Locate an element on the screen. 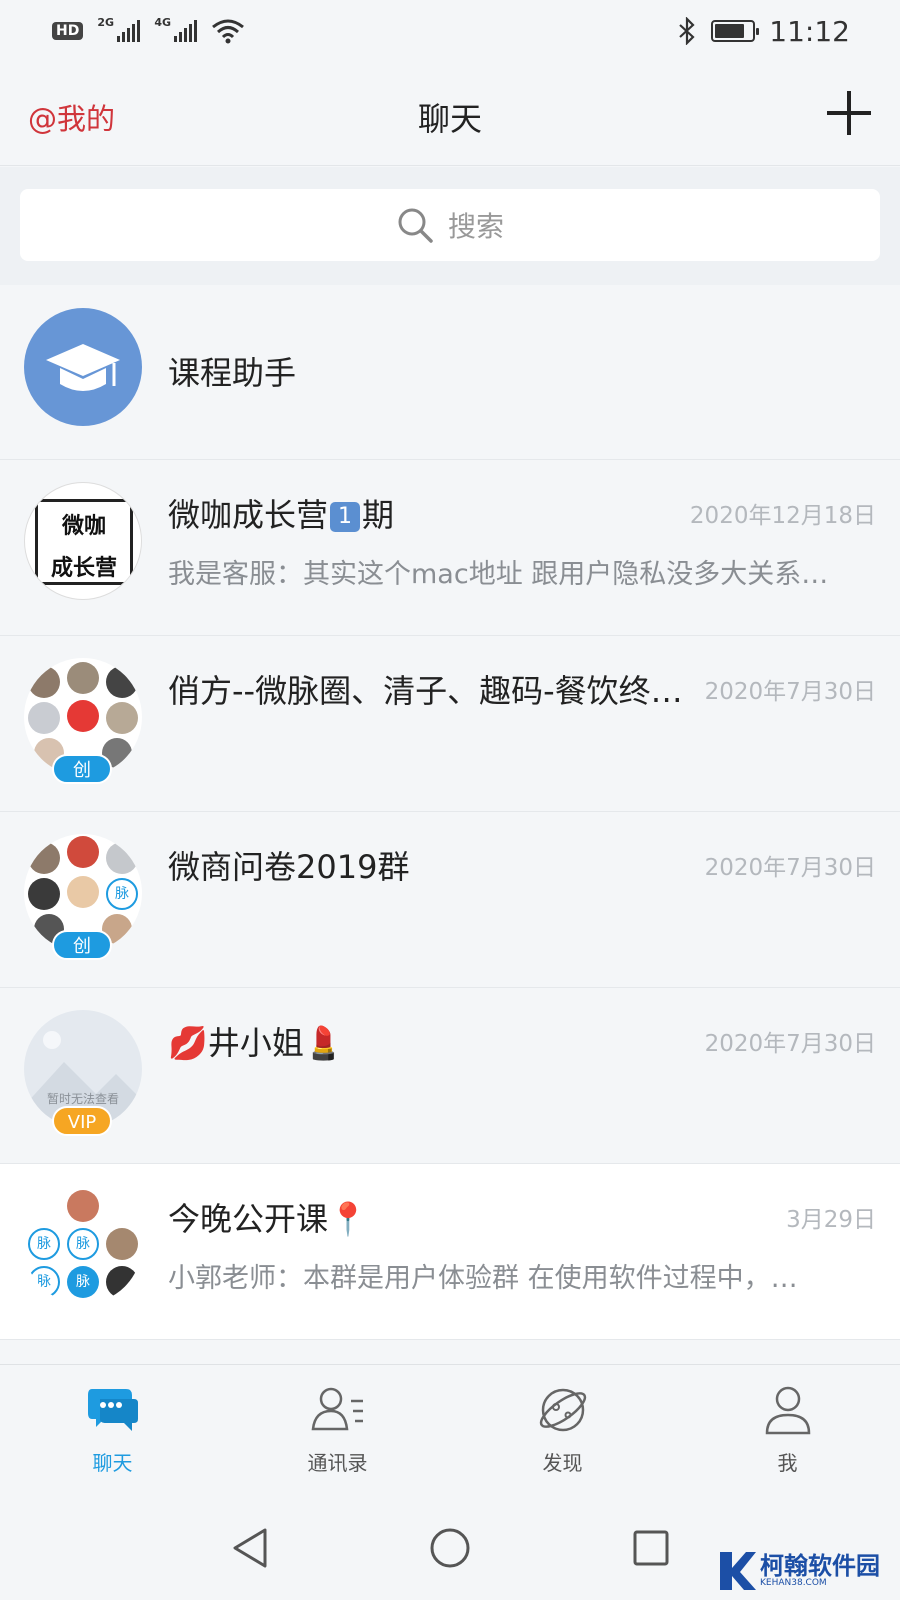  contacts-icon is located at coordinates (337, 1409).